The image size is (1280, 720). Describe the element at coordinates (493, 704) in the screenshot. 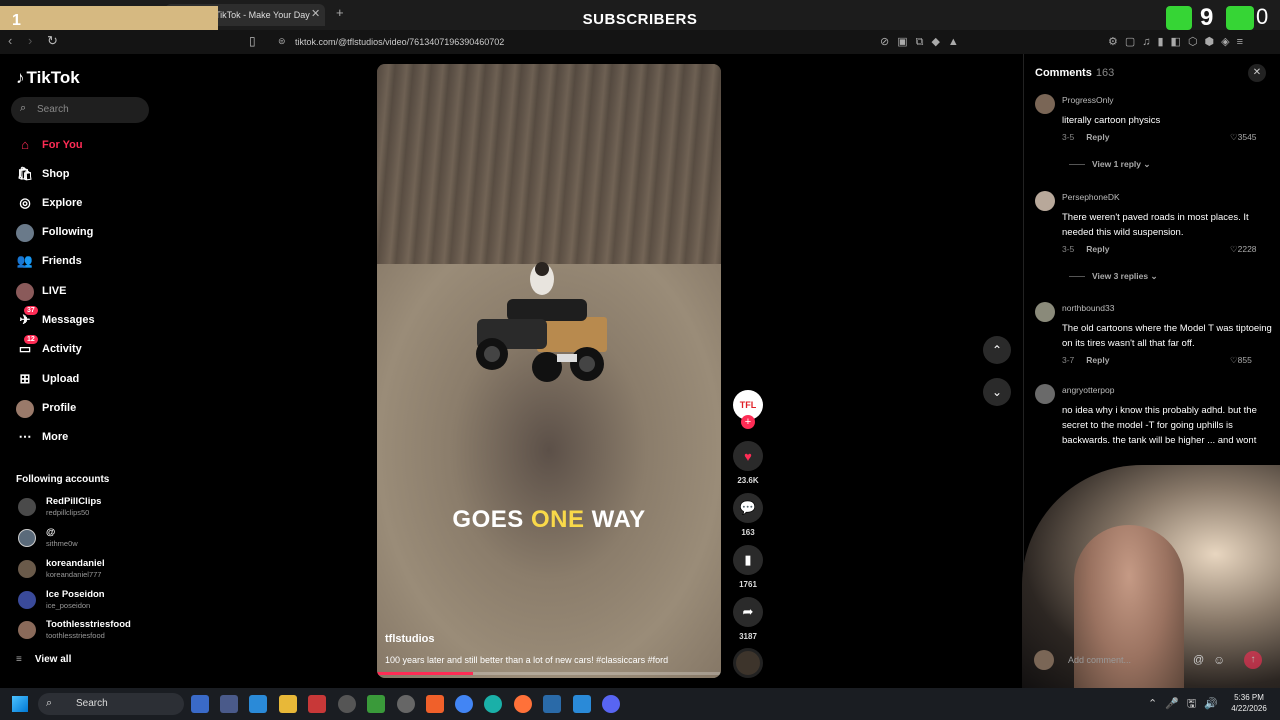

I see `edge-icon` at that location.